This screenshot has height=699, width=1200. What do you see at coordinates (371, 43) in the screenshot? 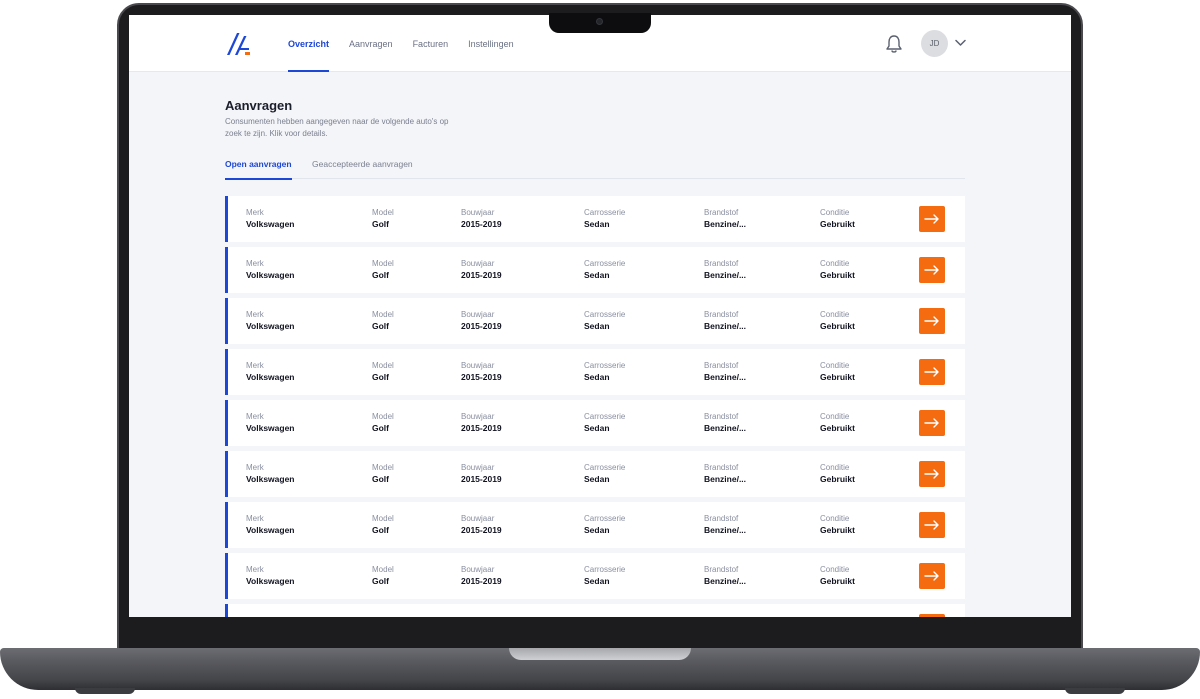
I see `nav-item-aanvragen: Aanvragen` at bounding box center [371, 43].